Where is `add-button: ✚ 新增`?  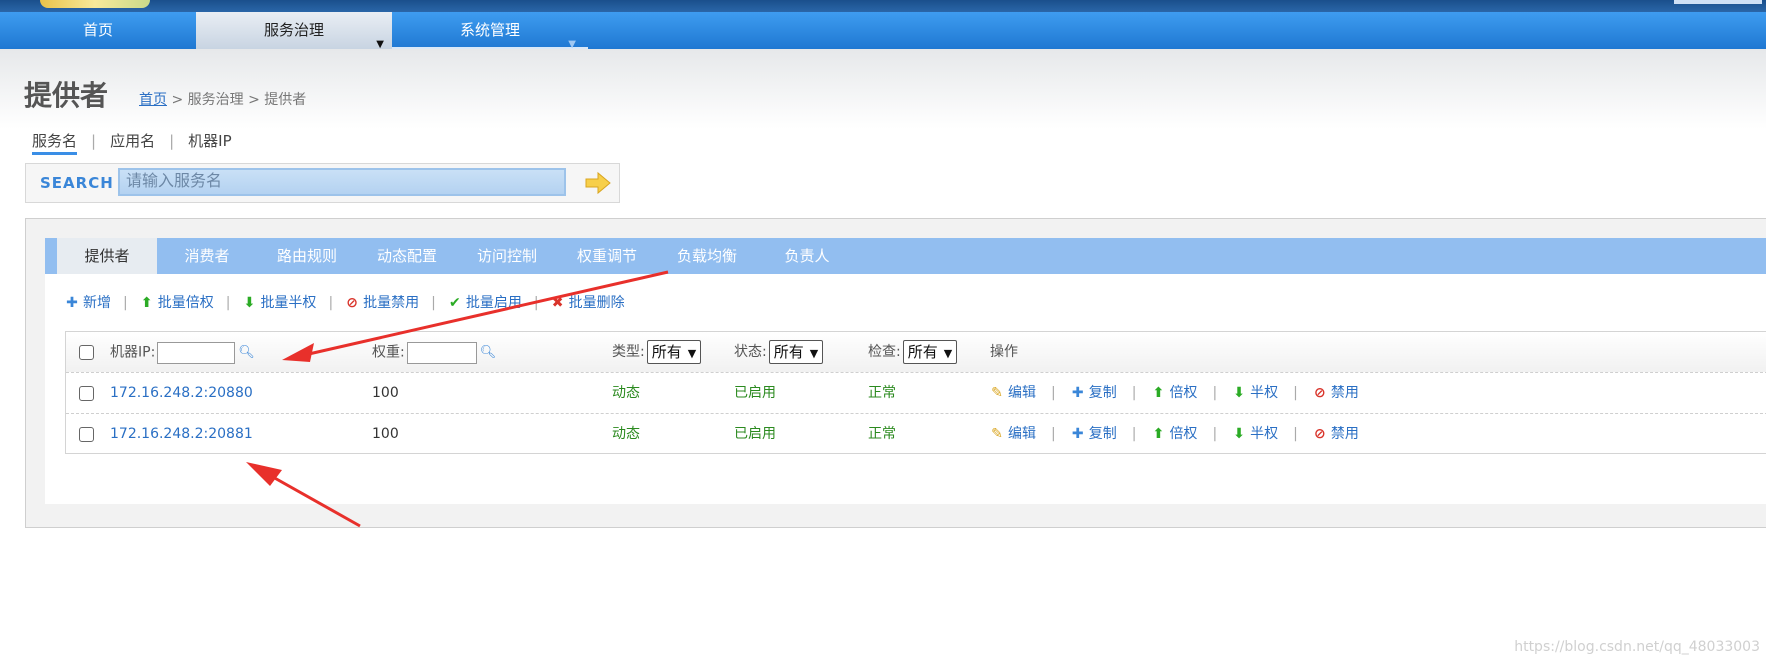 add-button: ✚ 新增 is located at coordinates (88, 302).